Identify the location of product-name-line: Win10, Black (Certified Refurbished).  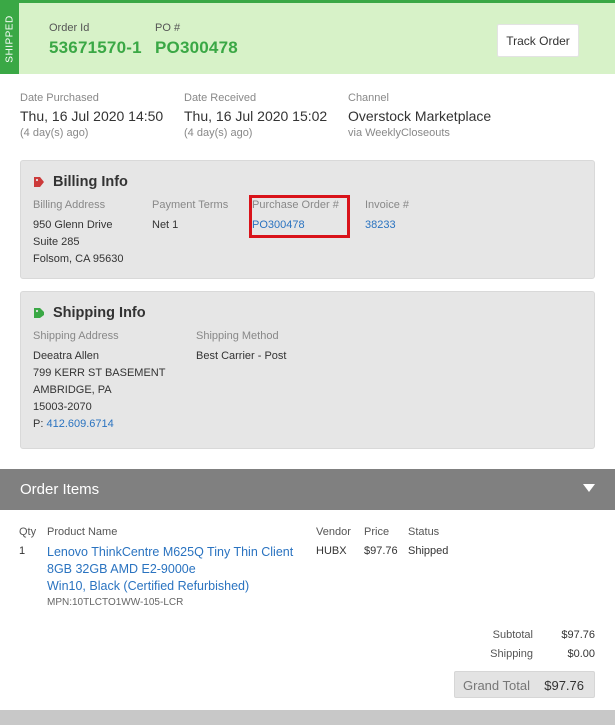
(179, 586).